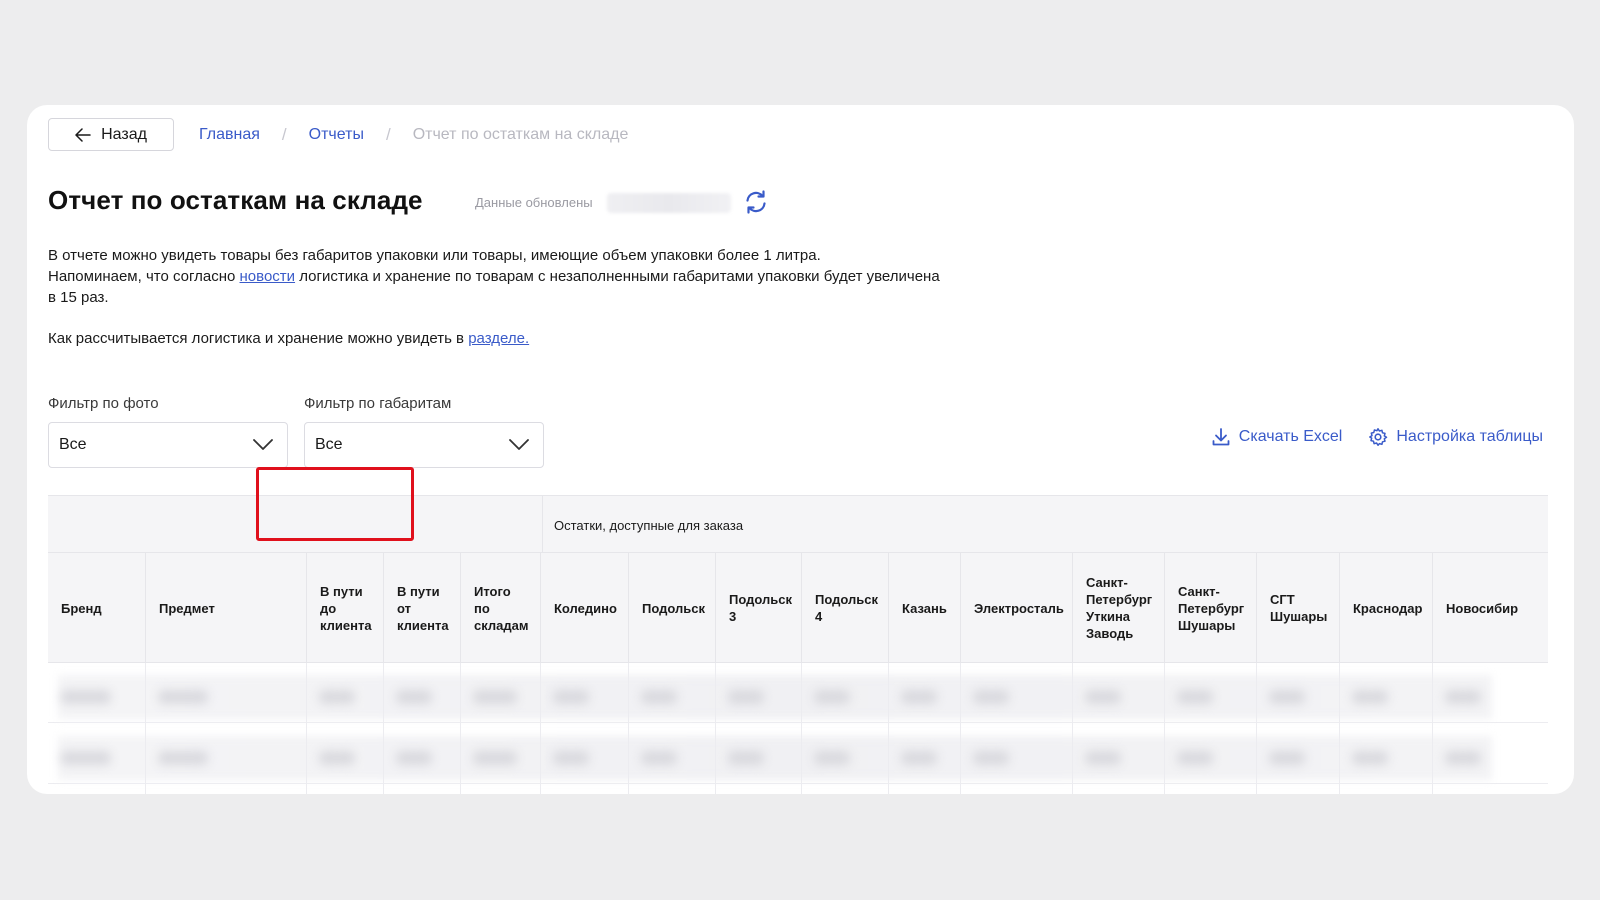  I want to click on breadcrumb-reports: Отчеты, so click(336, 135).